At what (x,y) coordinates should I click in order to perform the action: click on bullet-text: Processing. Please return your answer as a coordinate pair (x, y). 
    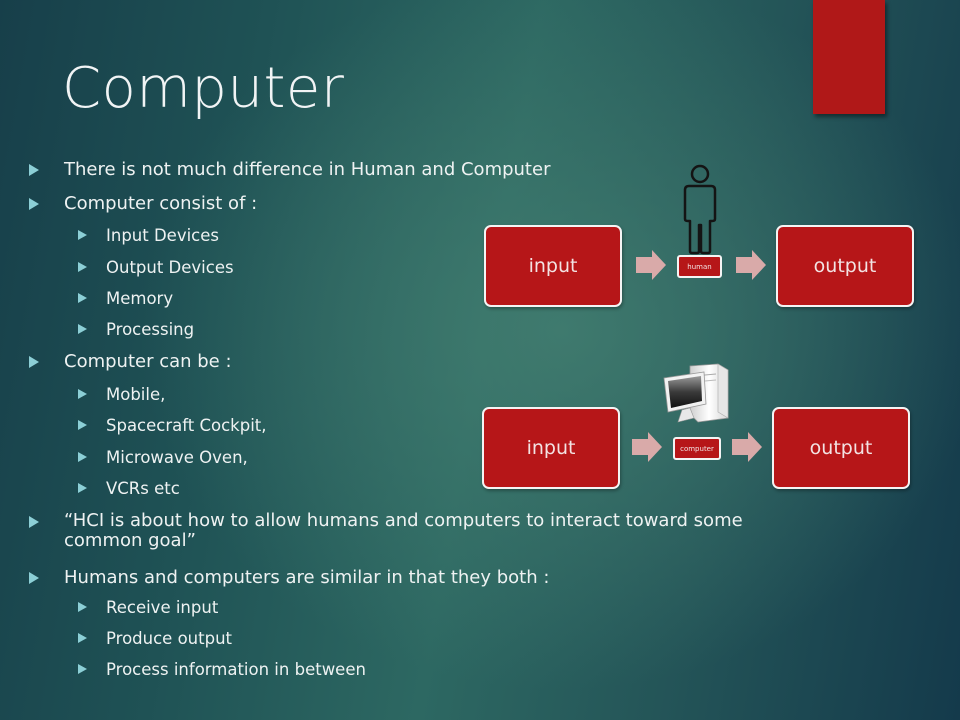
    Looking at the image, I should click on (150, 329).